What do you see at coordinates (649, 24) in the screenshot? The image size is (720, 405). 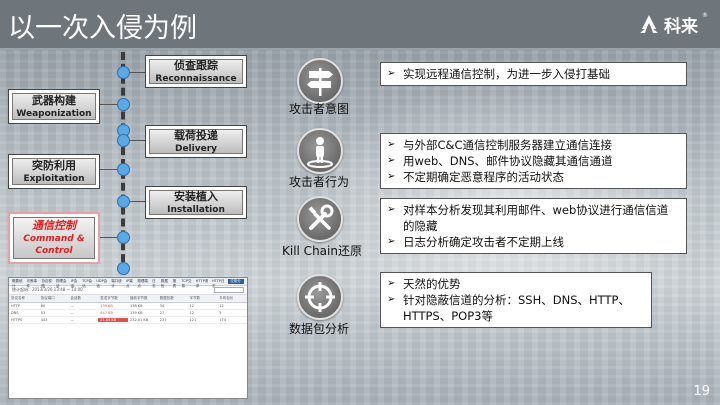 I see `logo-mark-icon` at bounding box center [649, 24].